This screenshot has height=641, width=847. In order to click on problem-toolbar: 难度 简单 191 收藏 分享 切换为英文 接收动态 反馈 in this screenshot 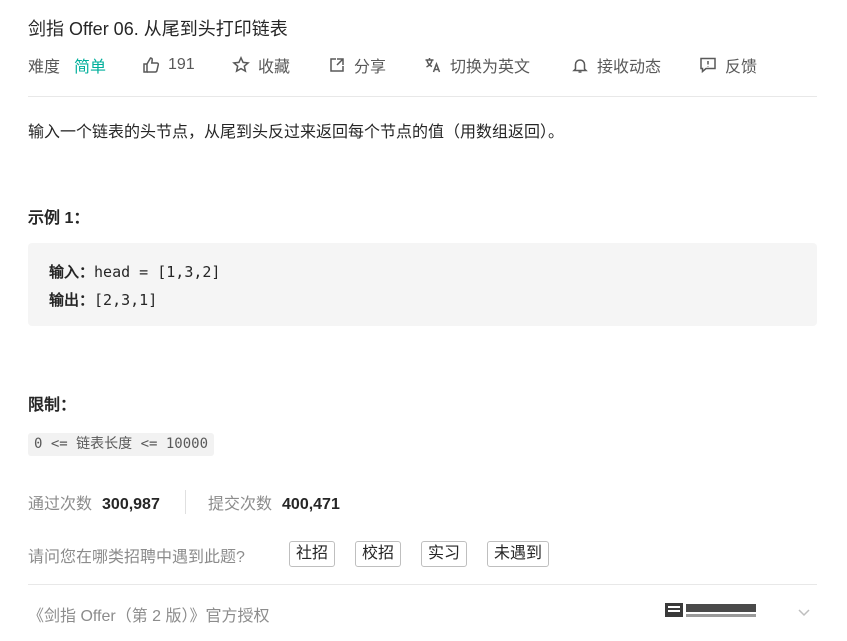, I will do `click(418, 65)`.